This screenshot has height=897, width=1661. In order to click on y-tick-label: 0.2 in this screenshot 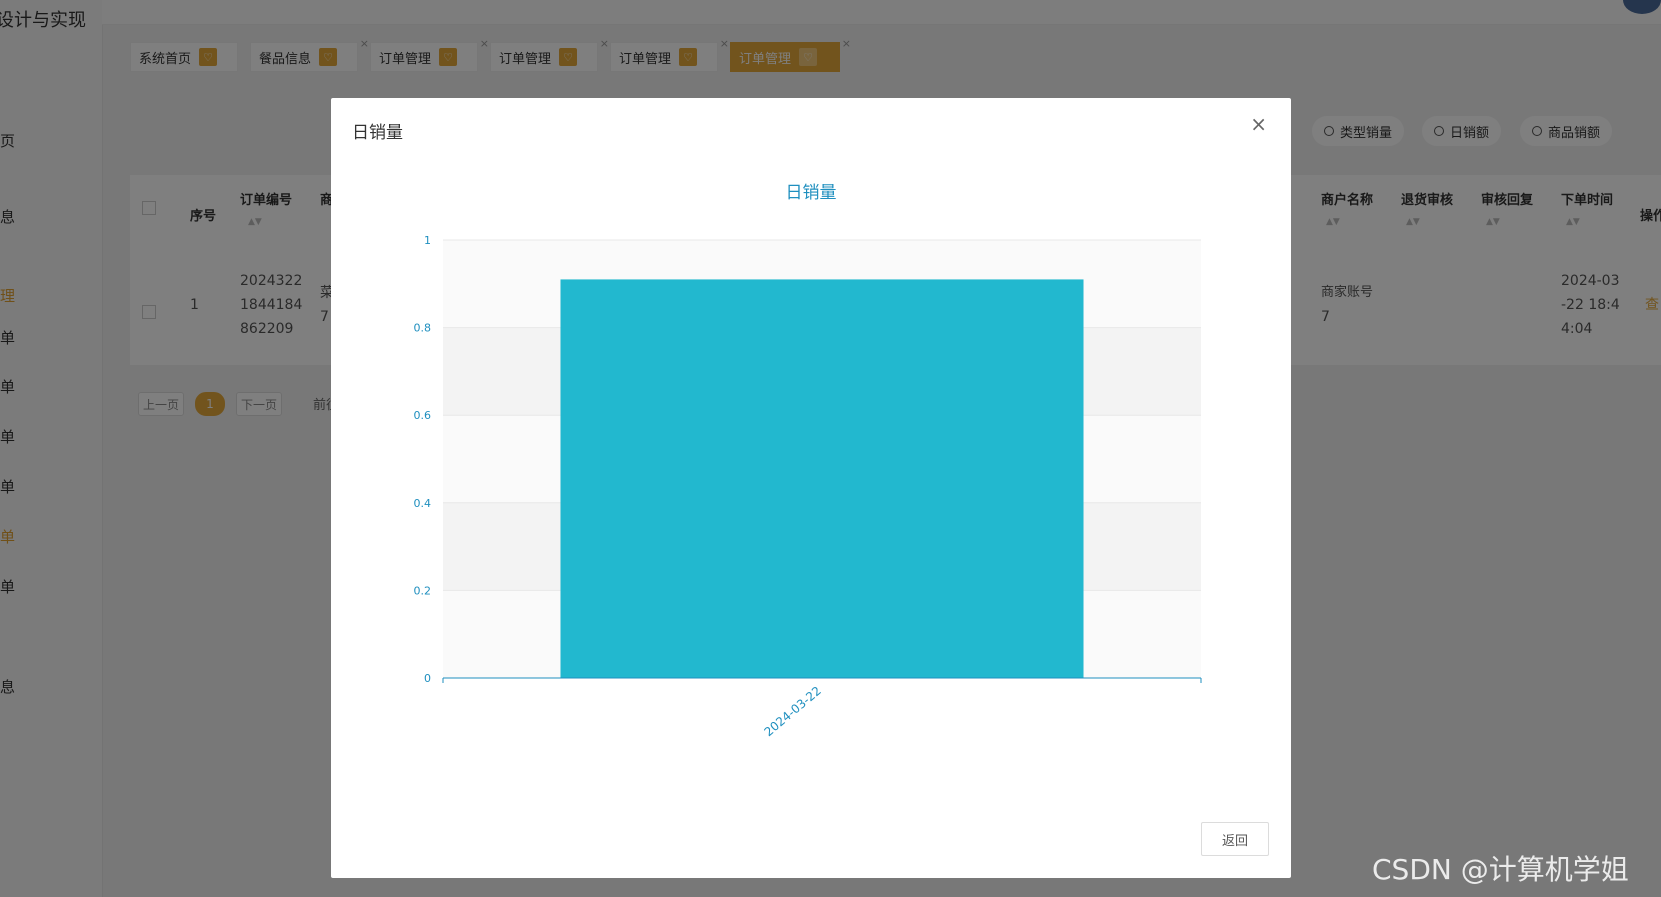, I will do `click(423, 590)`.